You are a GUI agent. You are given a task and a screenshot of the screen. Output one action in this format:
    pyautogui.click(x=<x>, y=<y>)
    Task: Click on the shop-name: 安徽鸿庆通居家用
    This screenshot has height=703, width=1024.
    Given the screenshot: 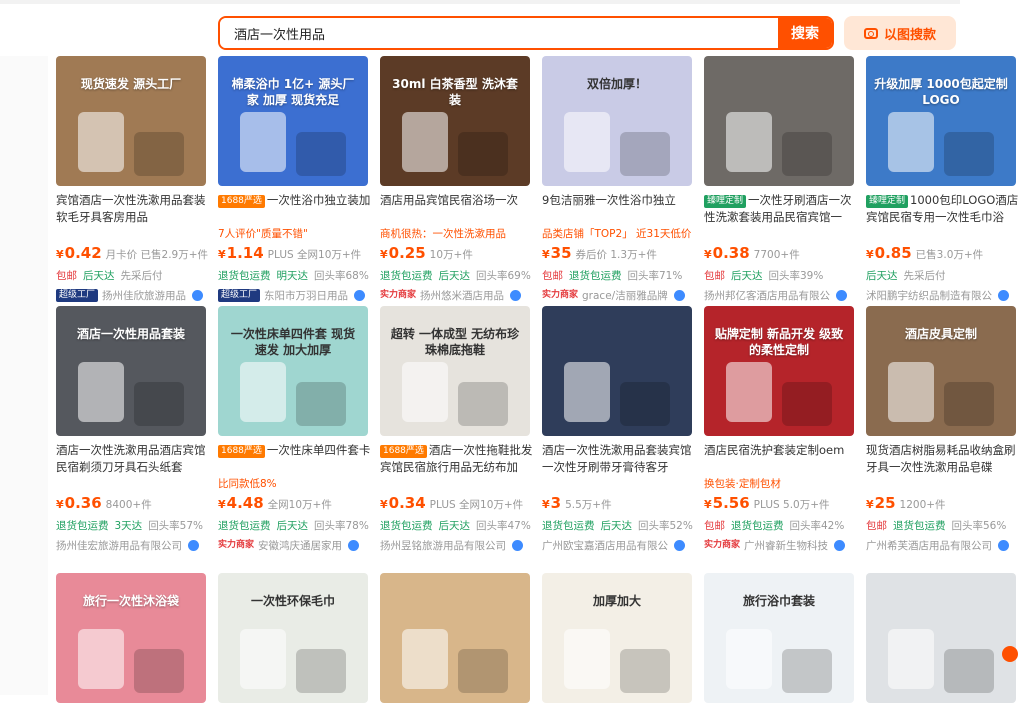 What is the action you would take?
    pyautogui.click(x=300, y=545)
    